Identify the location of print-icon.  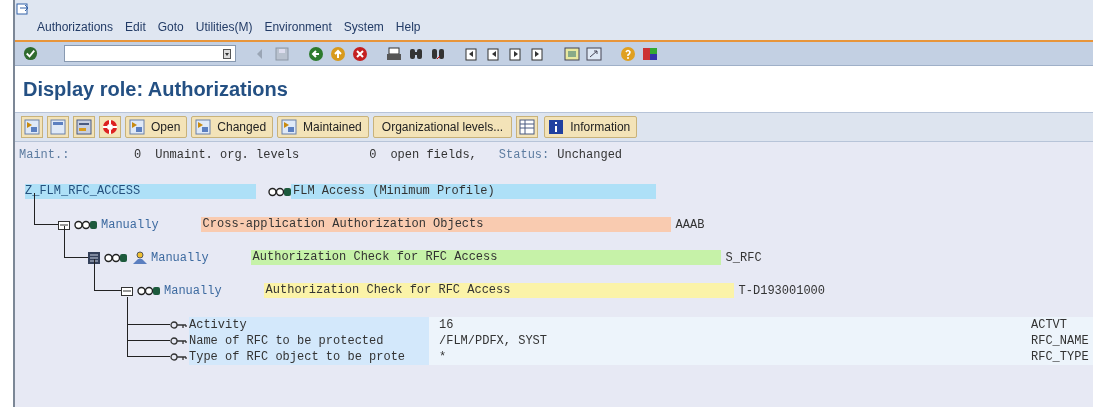
(394, 53).